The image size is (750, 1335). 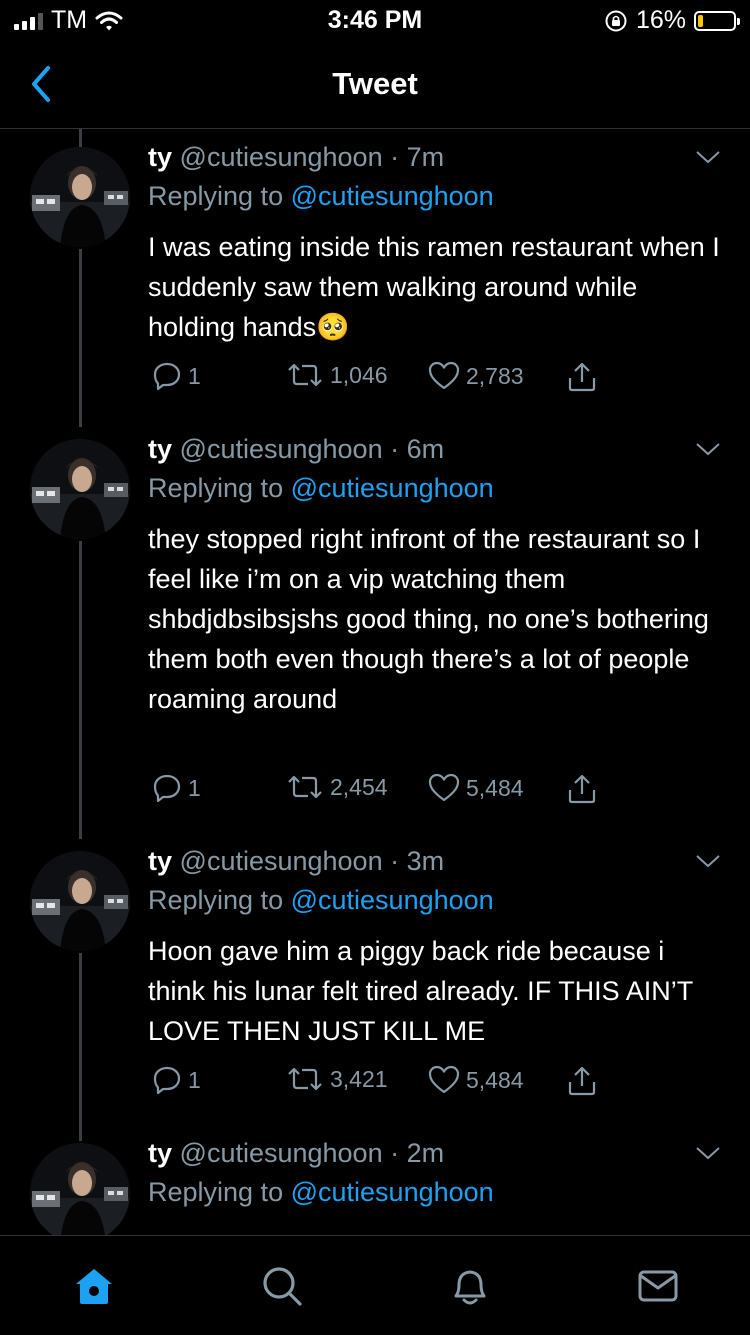 I want to click on status-right: 16%, so click(x=672, y=20).